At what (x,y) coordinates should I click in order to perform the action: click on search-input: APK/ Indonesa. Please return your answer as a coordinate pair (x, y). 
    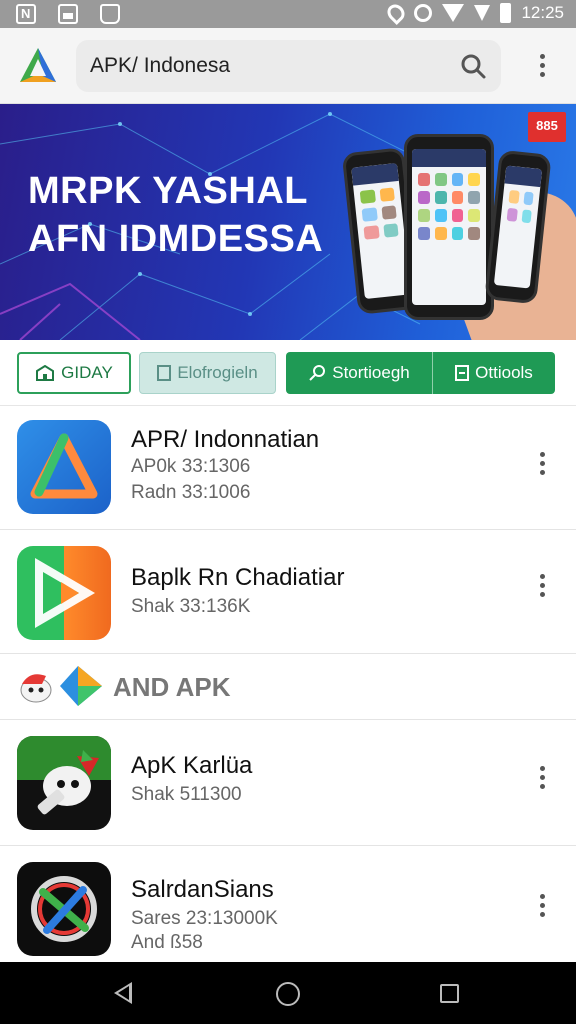
    Looking at the image, I should click on (288, 66).